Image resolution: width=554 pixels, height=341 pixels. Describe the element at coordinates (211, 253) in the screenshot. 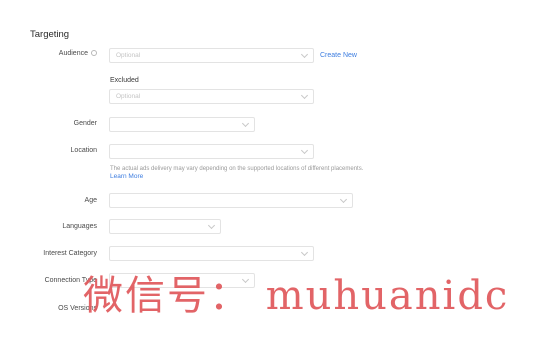

I see `interest-category-select` at that location.